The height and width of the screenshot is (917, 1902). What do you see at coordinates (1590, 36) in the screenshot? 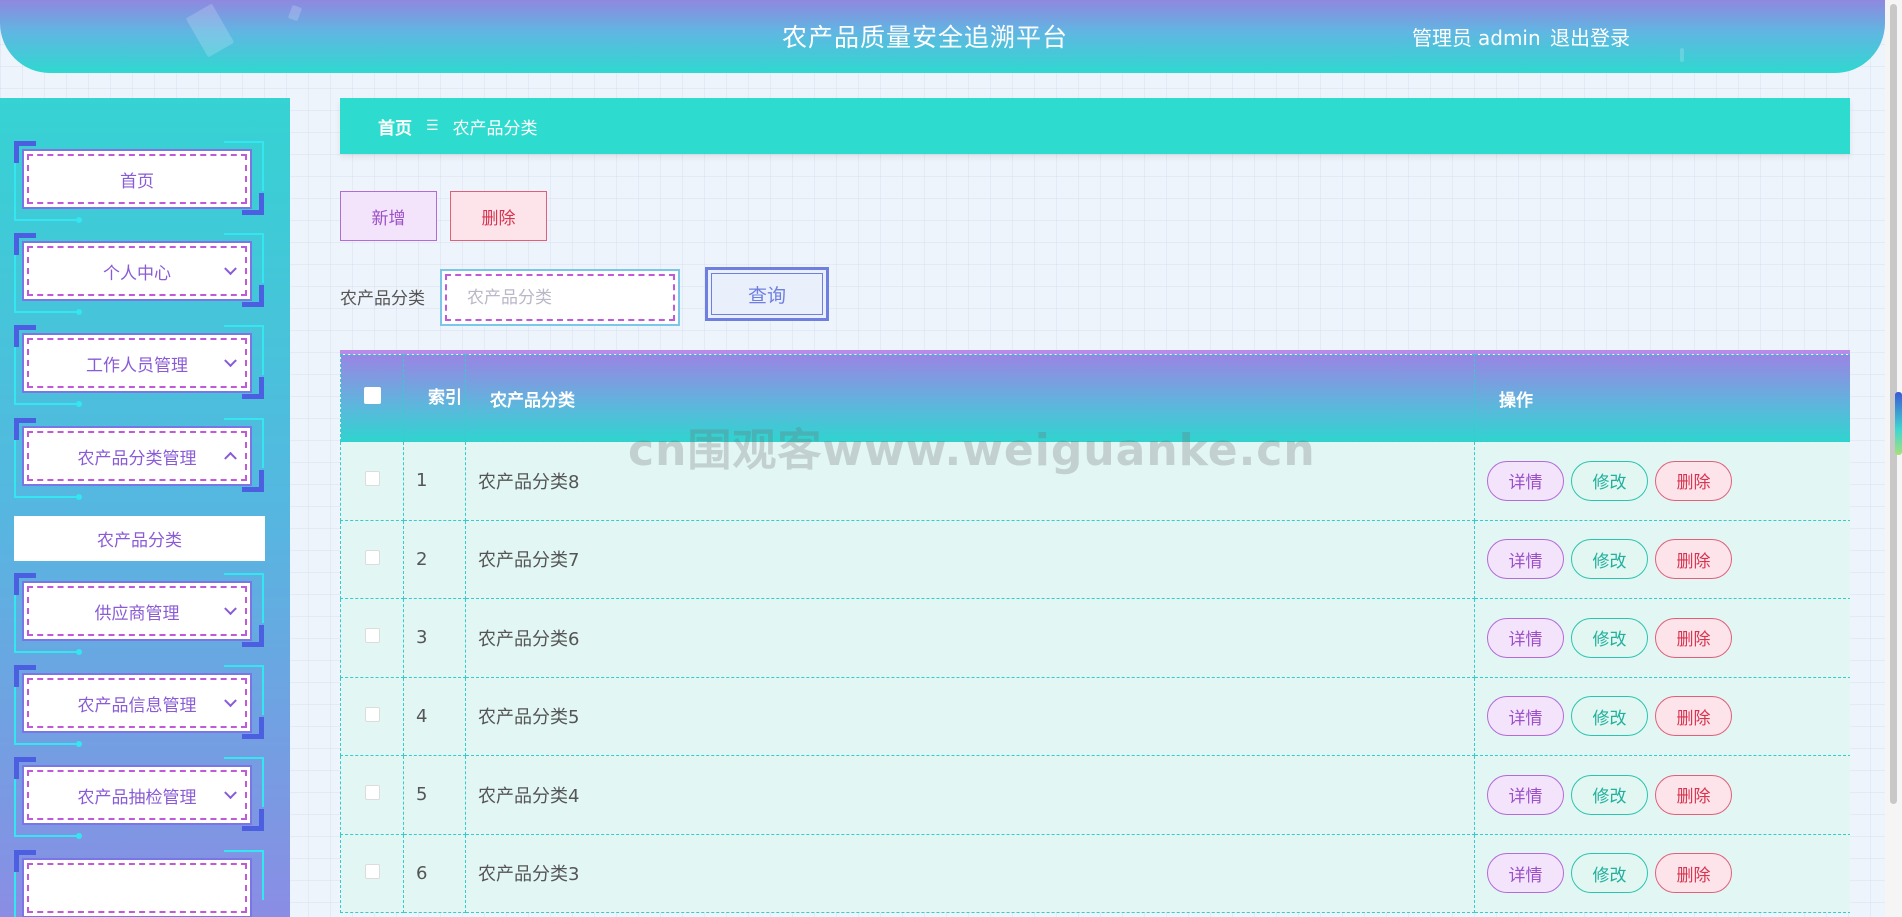
I see `logout-link: 退出登录` at bounding box center [1590, 36].